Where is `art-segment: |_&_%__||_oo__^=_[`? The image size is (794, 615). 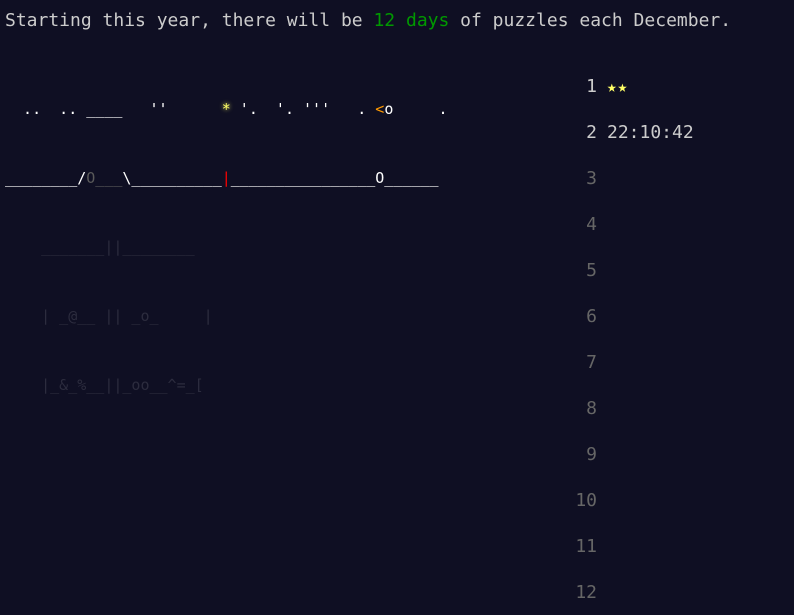
art-segment: |_&_%__||_oo__^=_[ is located at coordinates (104, 385).